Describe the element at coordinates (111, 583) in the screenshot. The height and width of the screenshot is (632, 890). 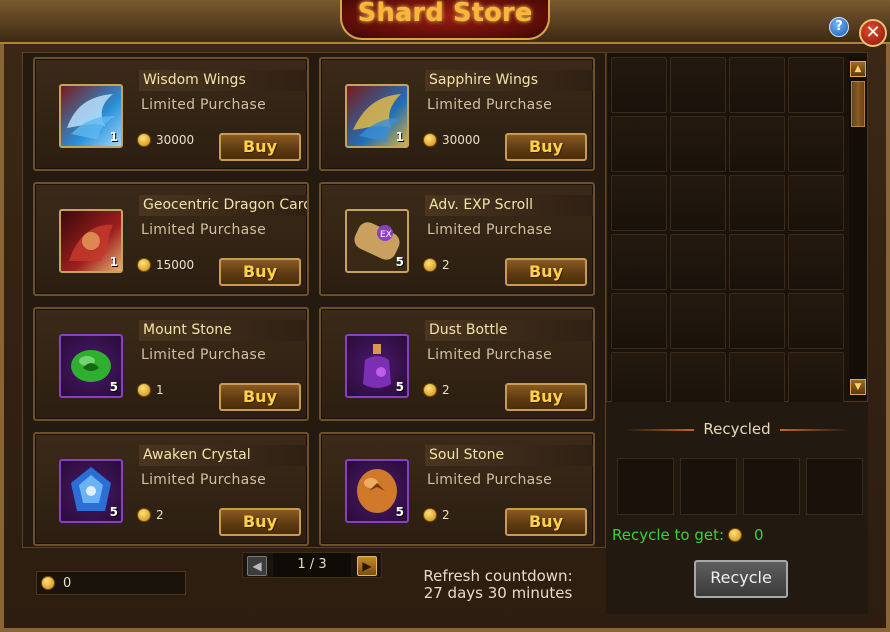
I see `currency-field: 0` at that location.